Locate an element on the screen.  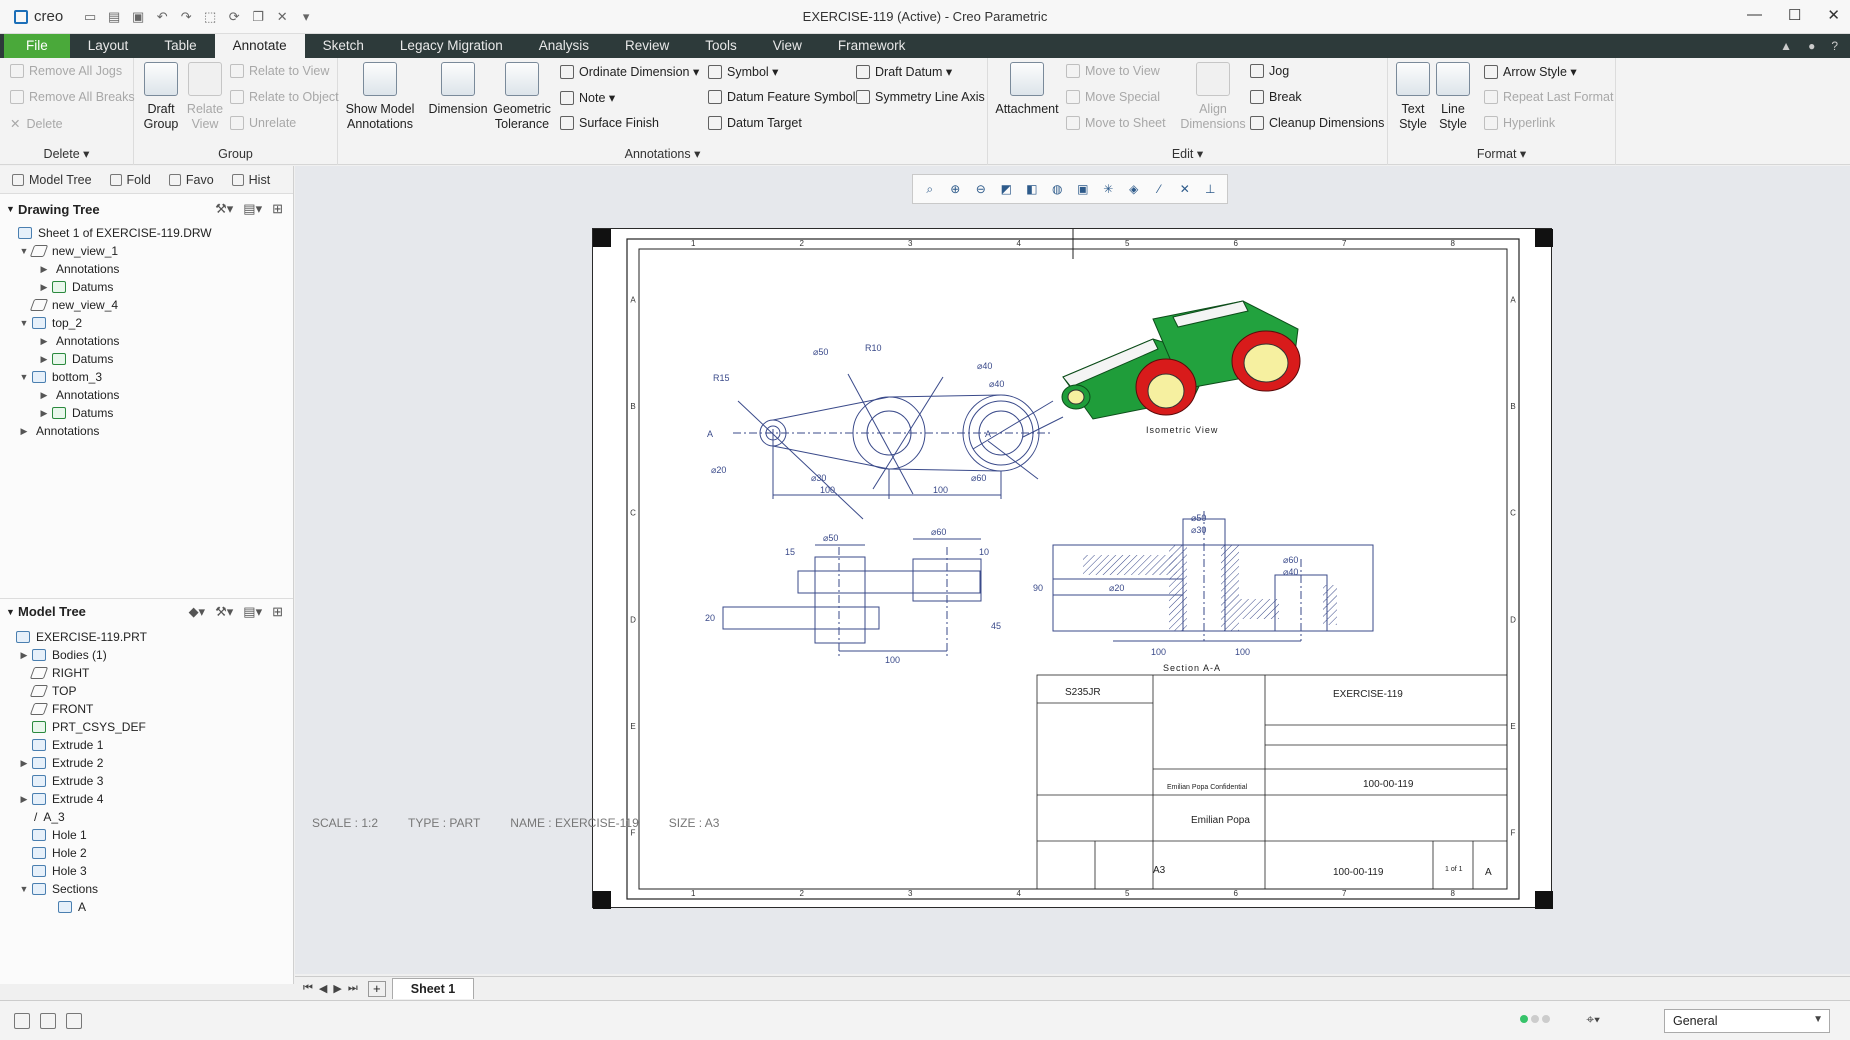
close-icon: ✕ is located at coordinates (1833, 15).